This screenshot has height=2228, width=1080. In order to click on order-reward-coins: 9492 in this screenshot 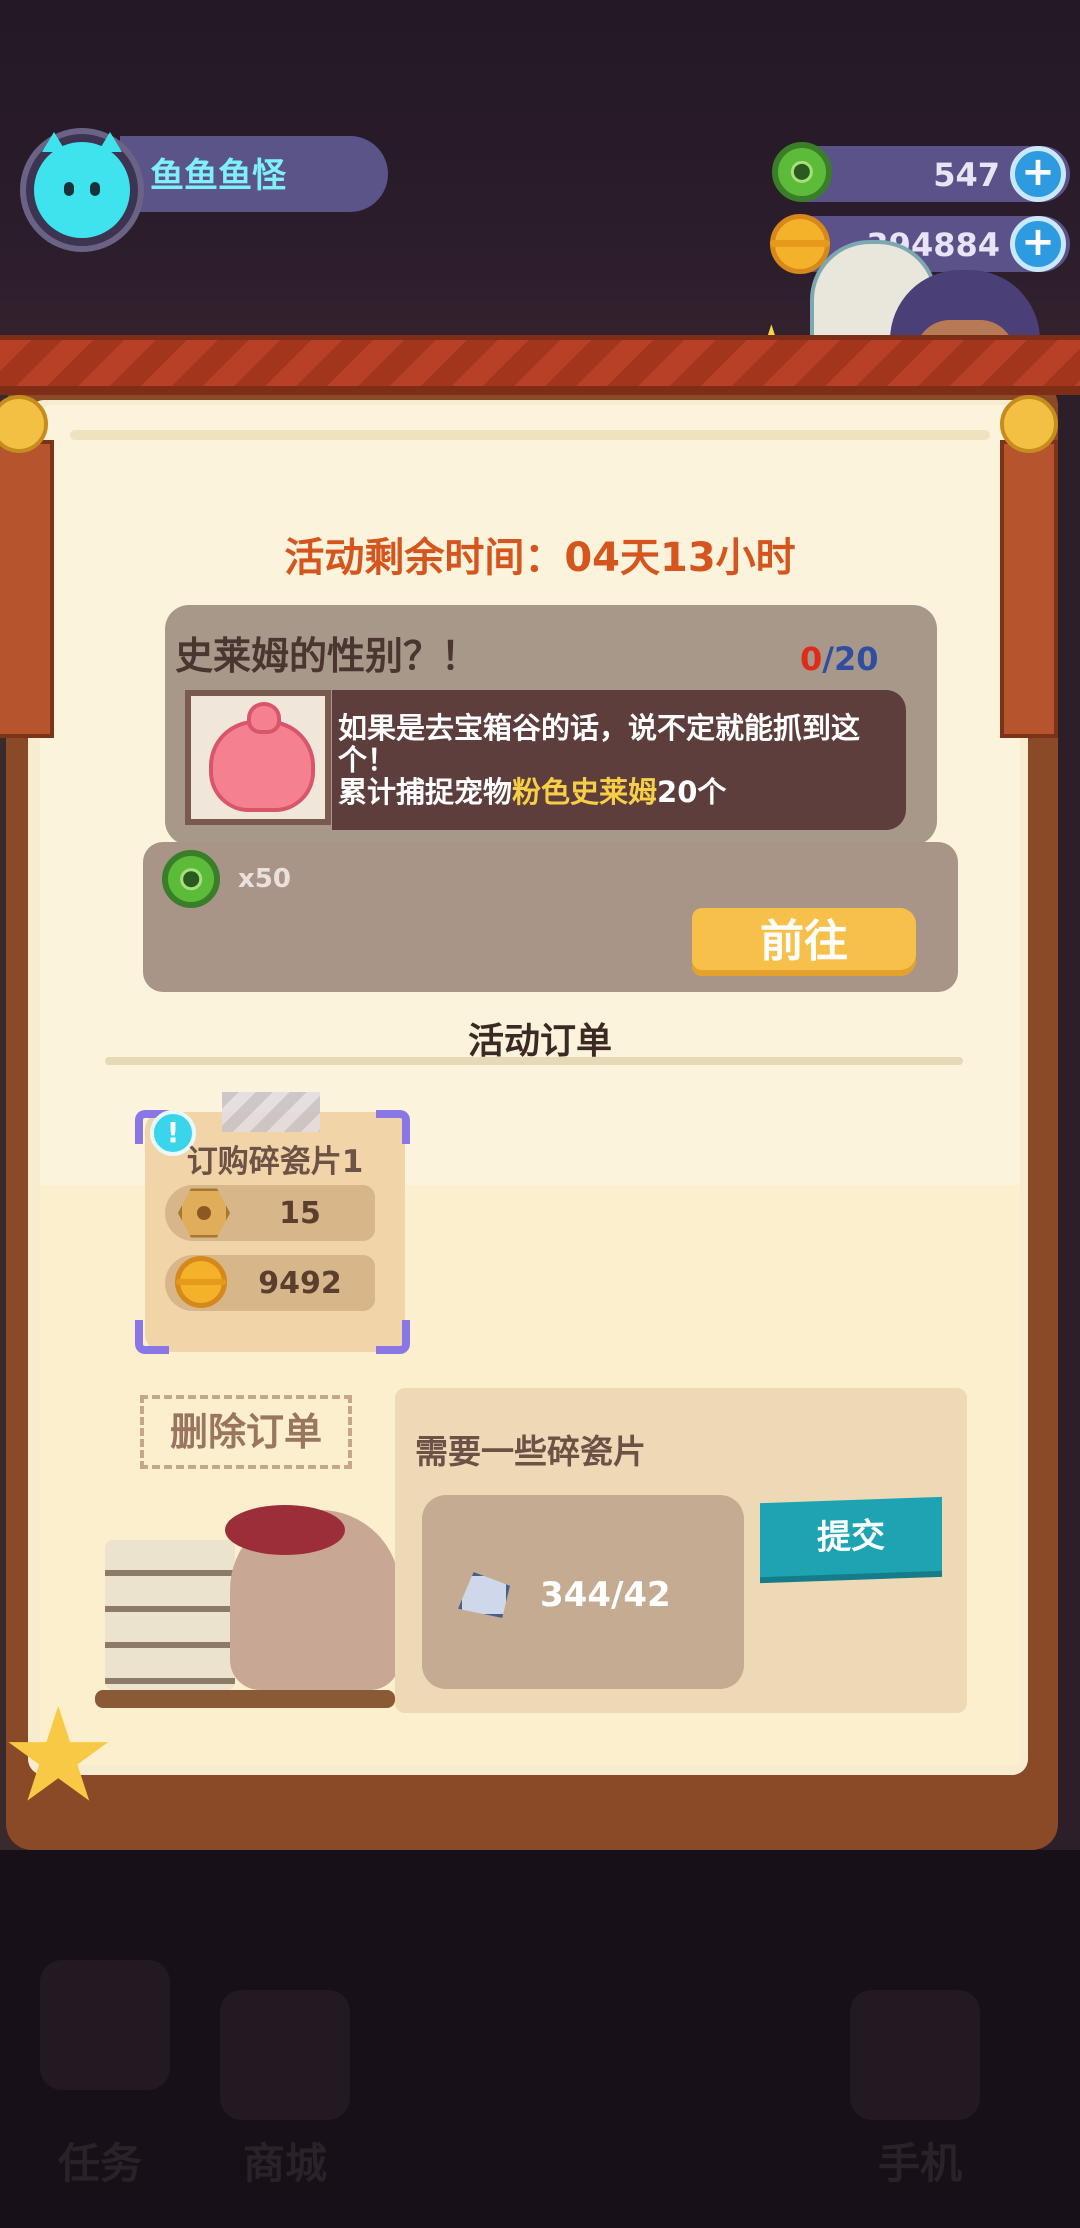, I will do `click(300, 1283)`.